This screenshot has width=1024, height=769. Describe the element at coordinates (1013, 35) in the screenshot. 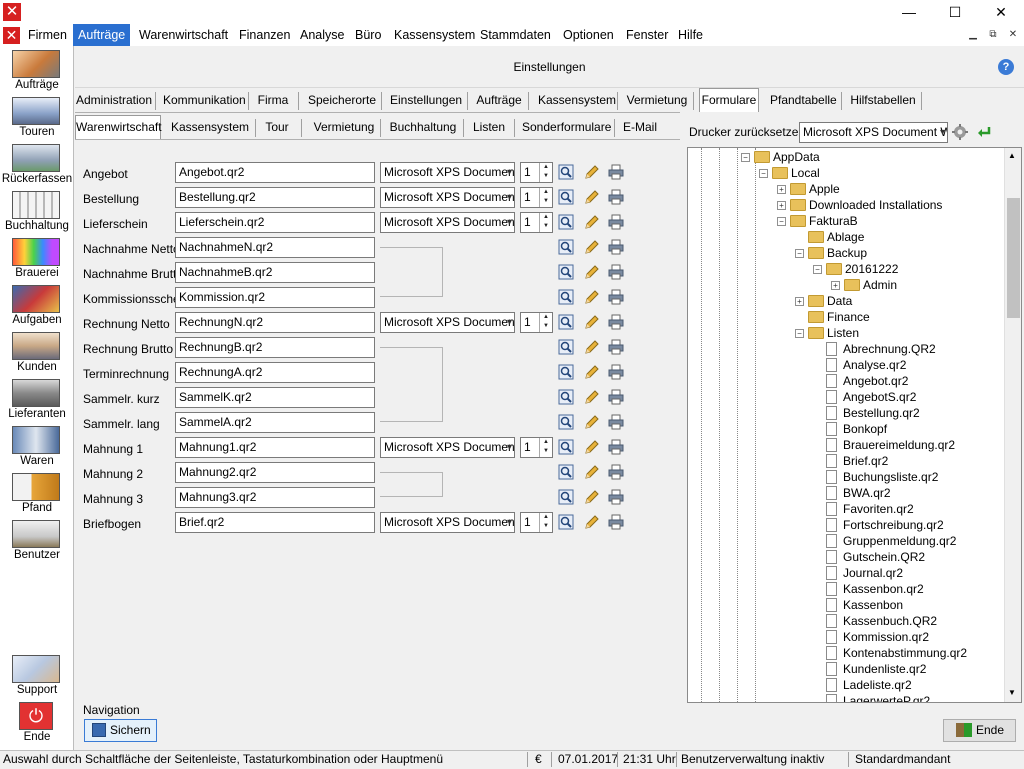

I see `mdi-close-icon: ✕` at that location.